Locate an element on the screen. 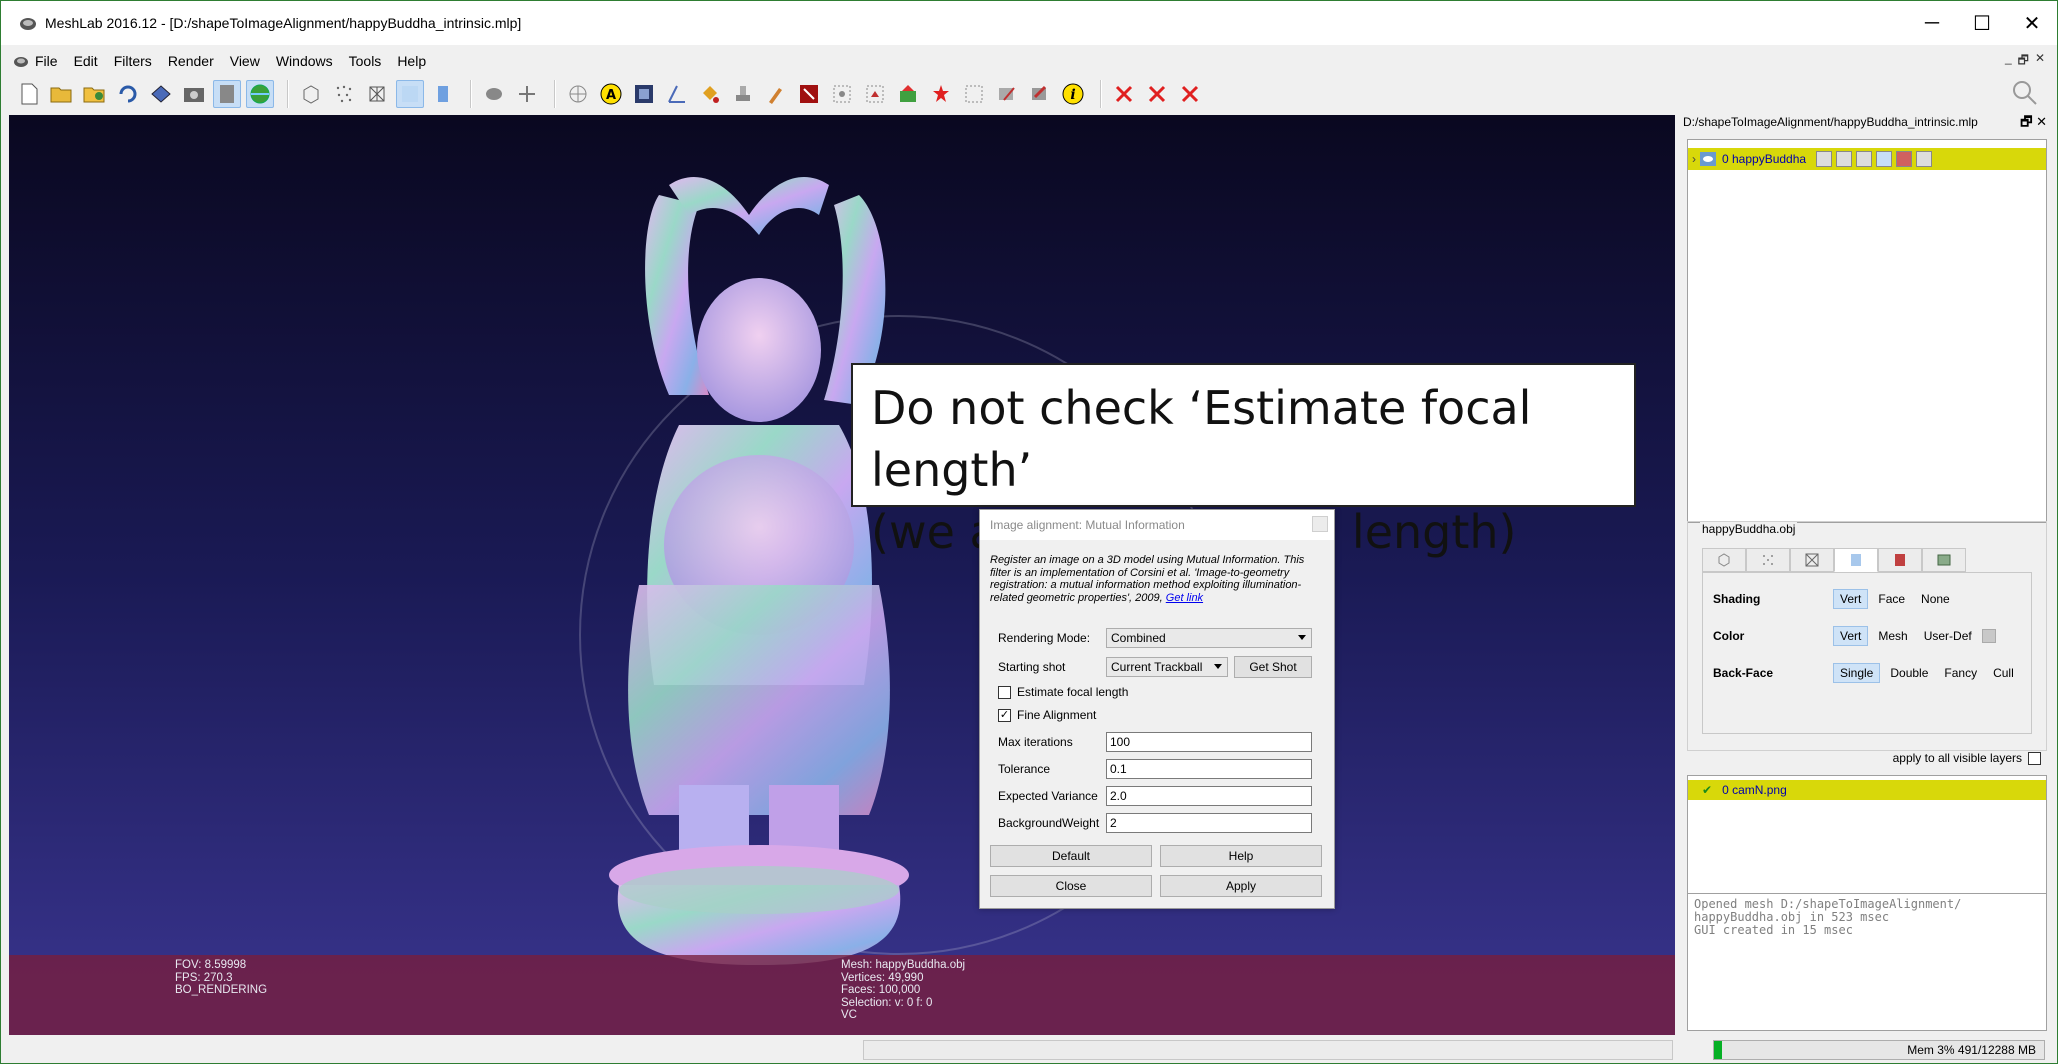 The height and width of the screenshot is (1064, 2058). apply-all-checkbox is located at coordinates (2034, 758).